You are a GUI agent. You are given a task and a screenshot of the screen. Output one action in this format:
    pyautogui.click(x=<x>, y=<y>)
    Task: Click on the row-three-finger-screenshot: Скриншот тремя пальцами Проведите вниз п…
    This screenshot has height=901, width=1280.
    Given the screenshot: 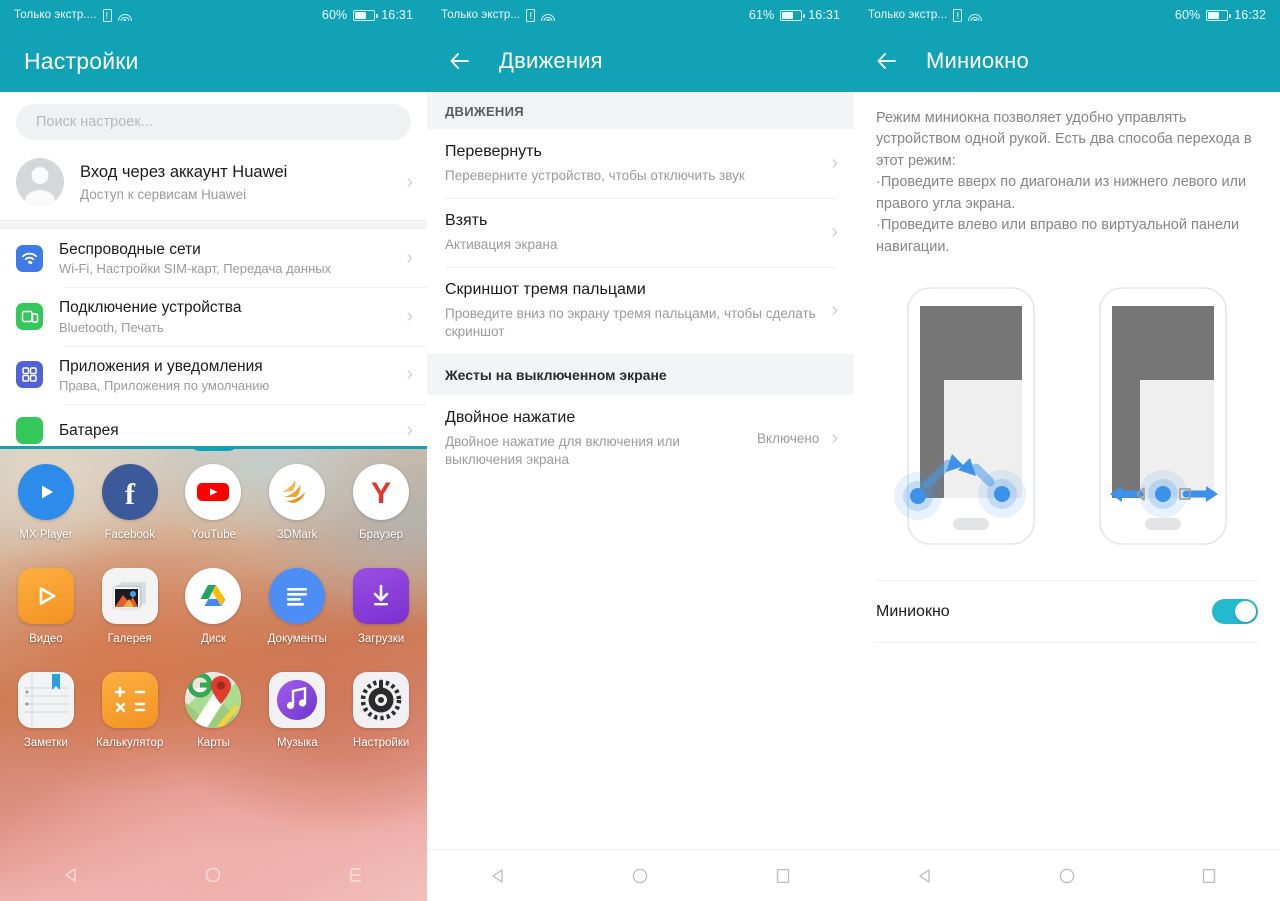 What is the action you would take?
    pyautogui.click(x=640, y=311)
    